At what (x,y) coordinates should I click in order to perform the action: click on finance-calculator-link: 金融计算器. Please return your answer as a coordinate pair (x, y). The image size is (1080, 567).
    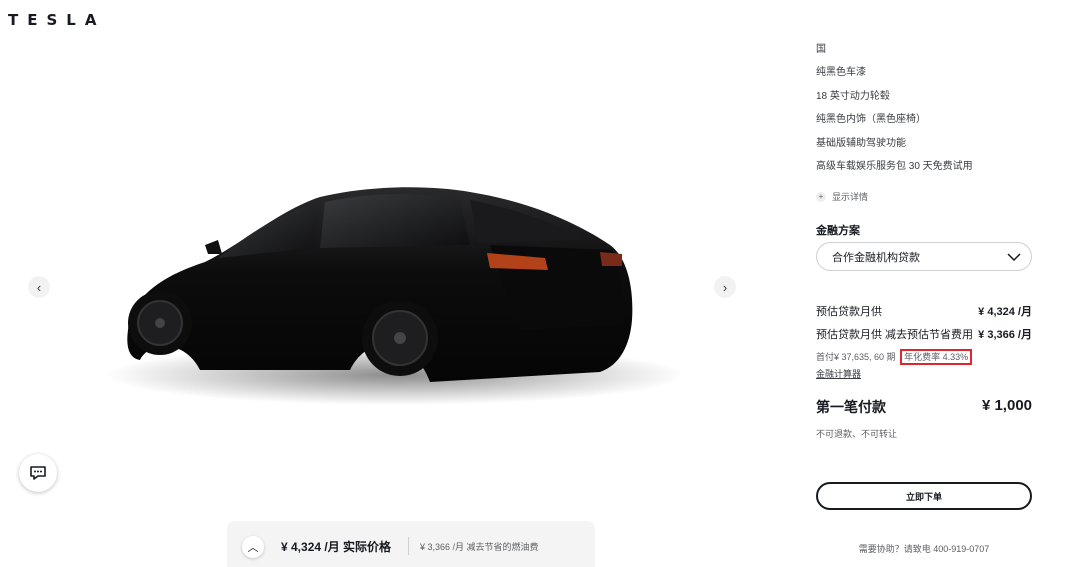
    Looking at the image, I should click on (838, 373).